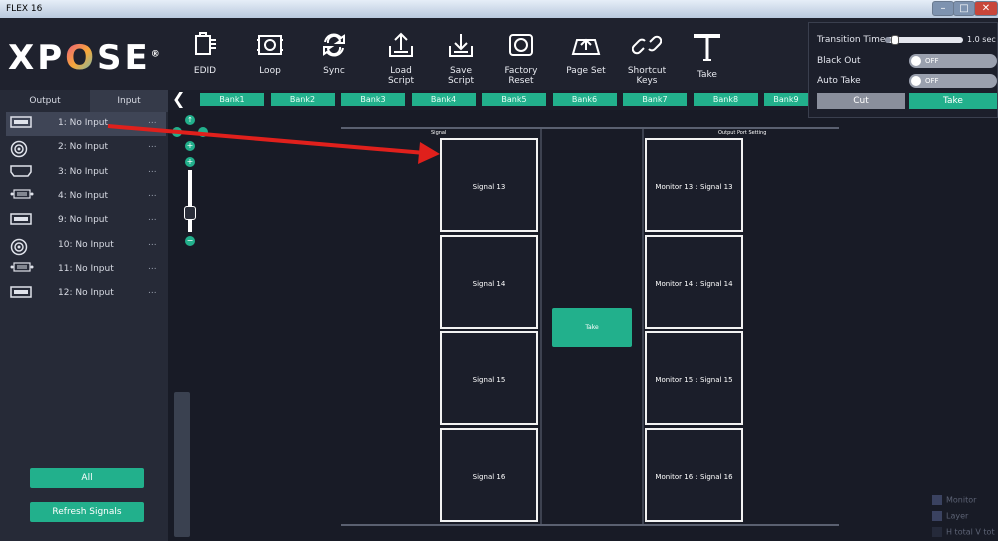 Image resolution: width=998 pixels, height=541 pixels. Describe the element at coordinates (924, 40) in the screenshot. I see `transition-time-slider` at that location.